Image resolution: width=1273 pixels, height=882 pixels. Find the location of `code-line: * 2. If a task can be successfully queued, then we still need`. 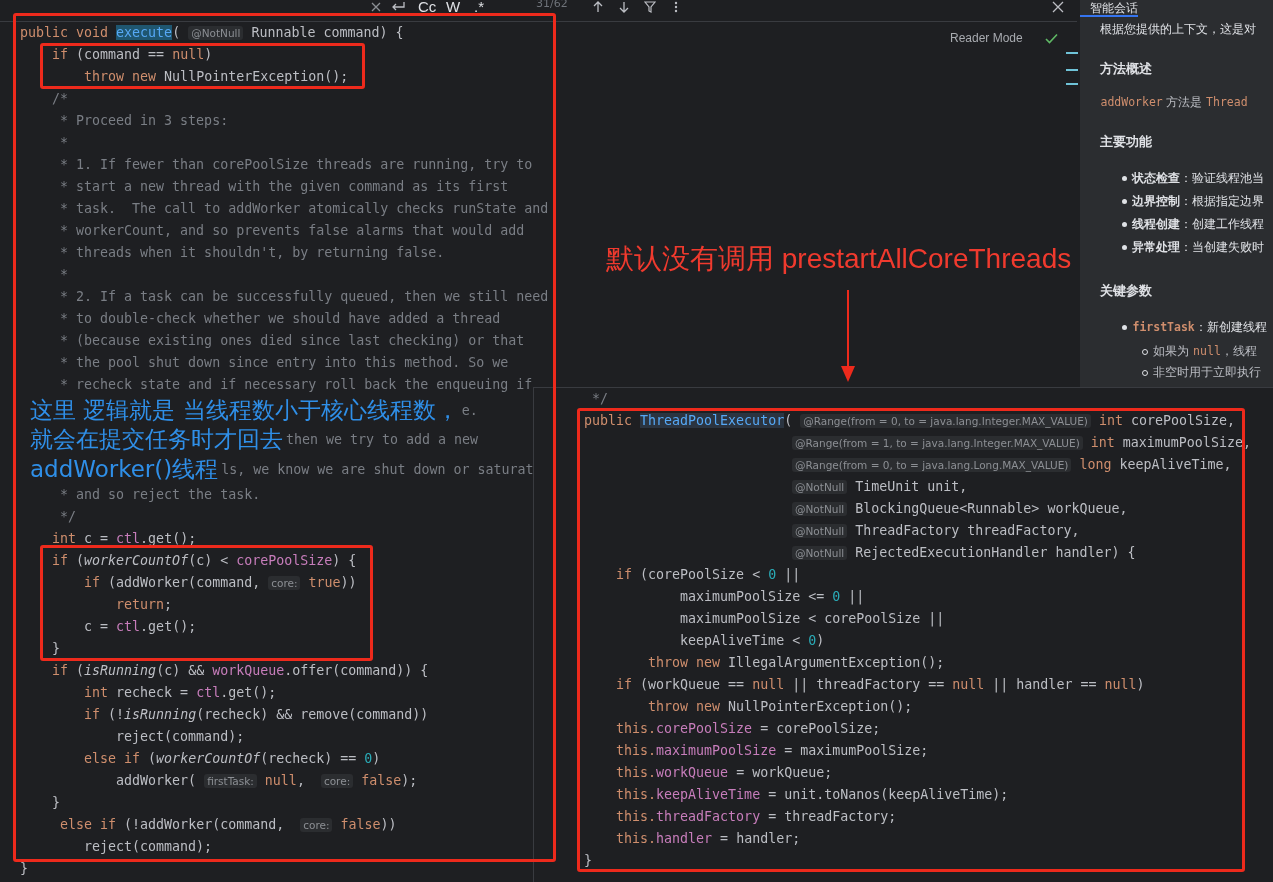

code-line: * 2. If a task can be successfully queued, then we still need is located at coordinates (304, 297).